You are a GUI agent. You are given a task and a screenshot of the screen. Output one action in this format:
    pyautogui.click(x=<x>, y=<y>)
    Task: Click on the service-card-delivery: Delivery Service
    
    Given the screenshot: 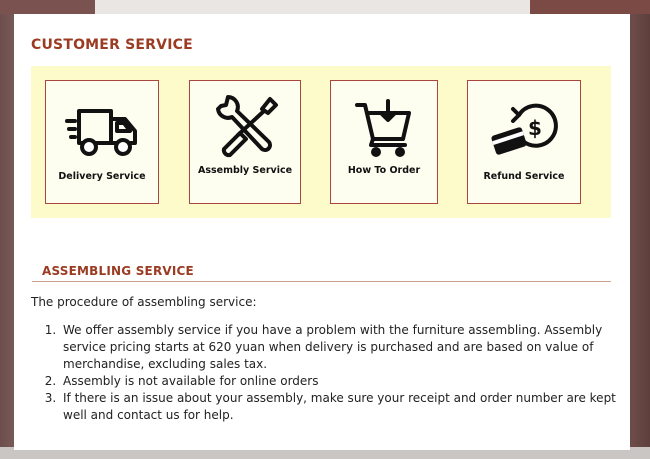 What is the action you would take?
    pyautogui.click(x=102, y=142)
    